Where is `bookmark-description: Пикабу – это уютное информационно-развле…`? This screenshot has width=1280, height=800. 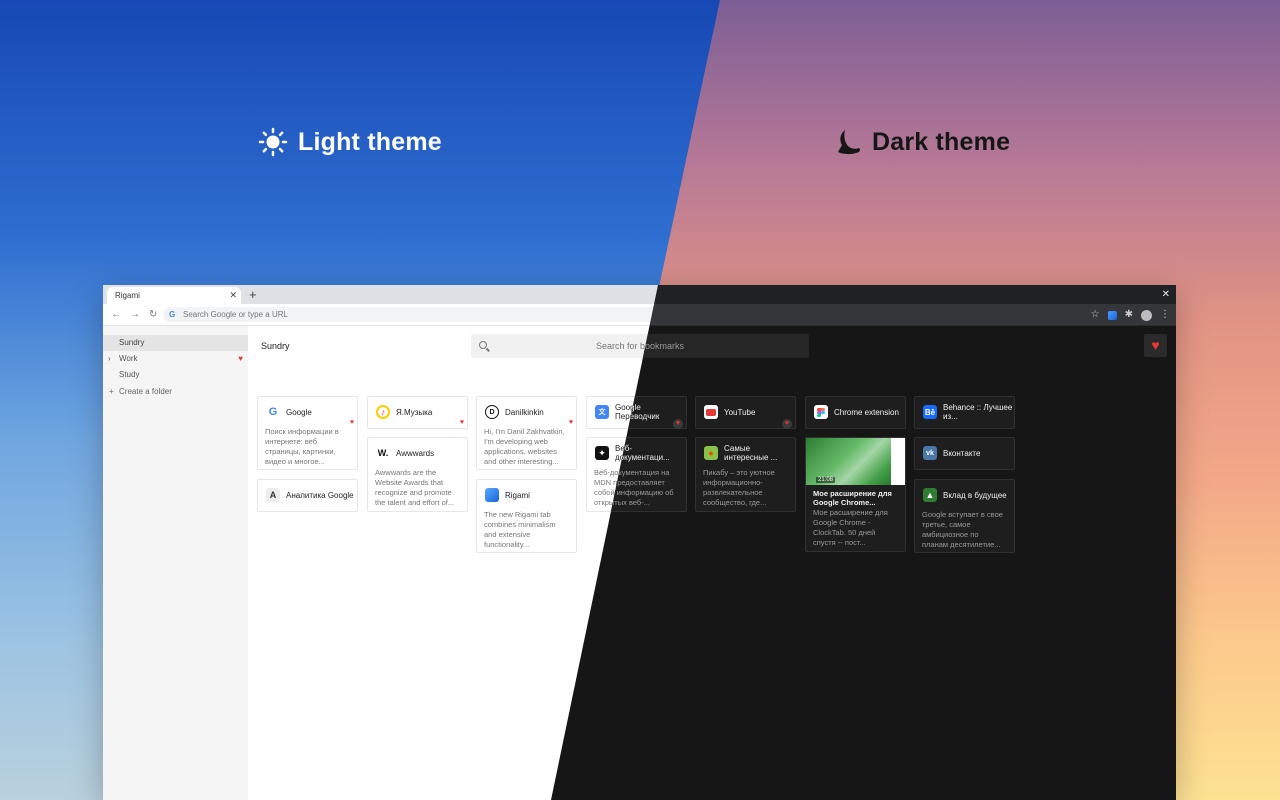 bookmark-description: Пикабу – это уютное информационно-развле… is located at coordinates (739, 487).